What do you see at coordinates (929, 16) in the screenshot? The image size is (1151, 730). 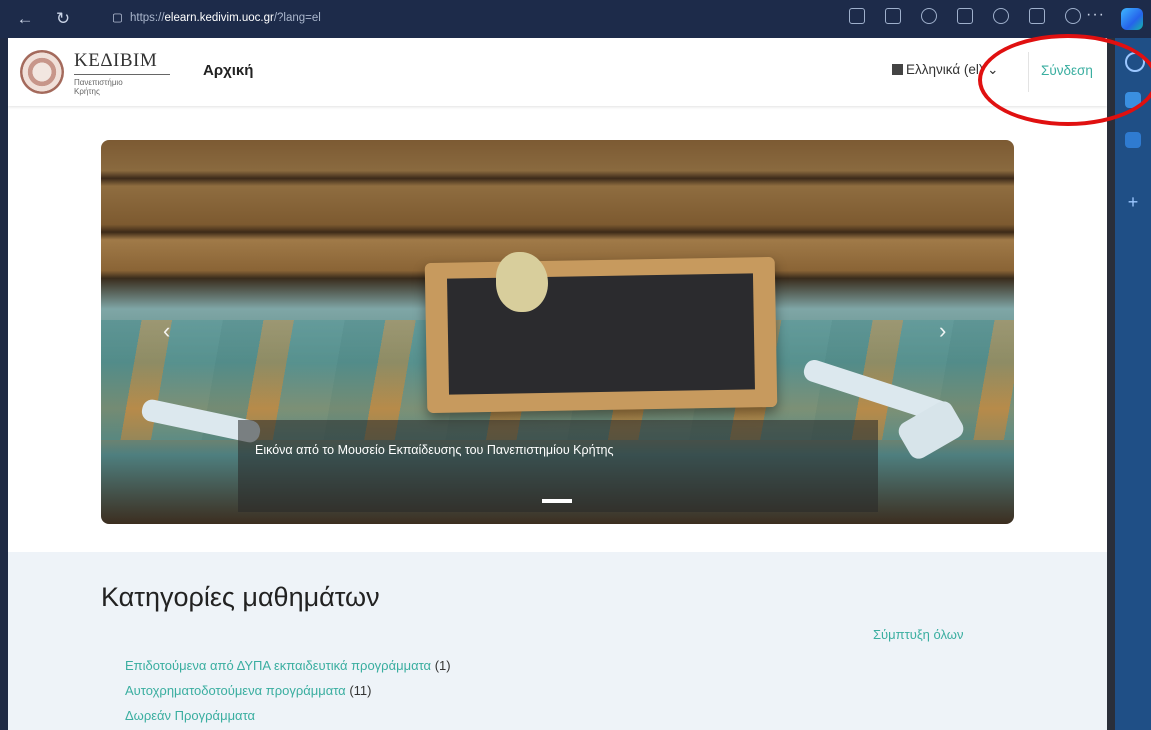 I see `favorite-star-icon` at bounding box center [929, 16].